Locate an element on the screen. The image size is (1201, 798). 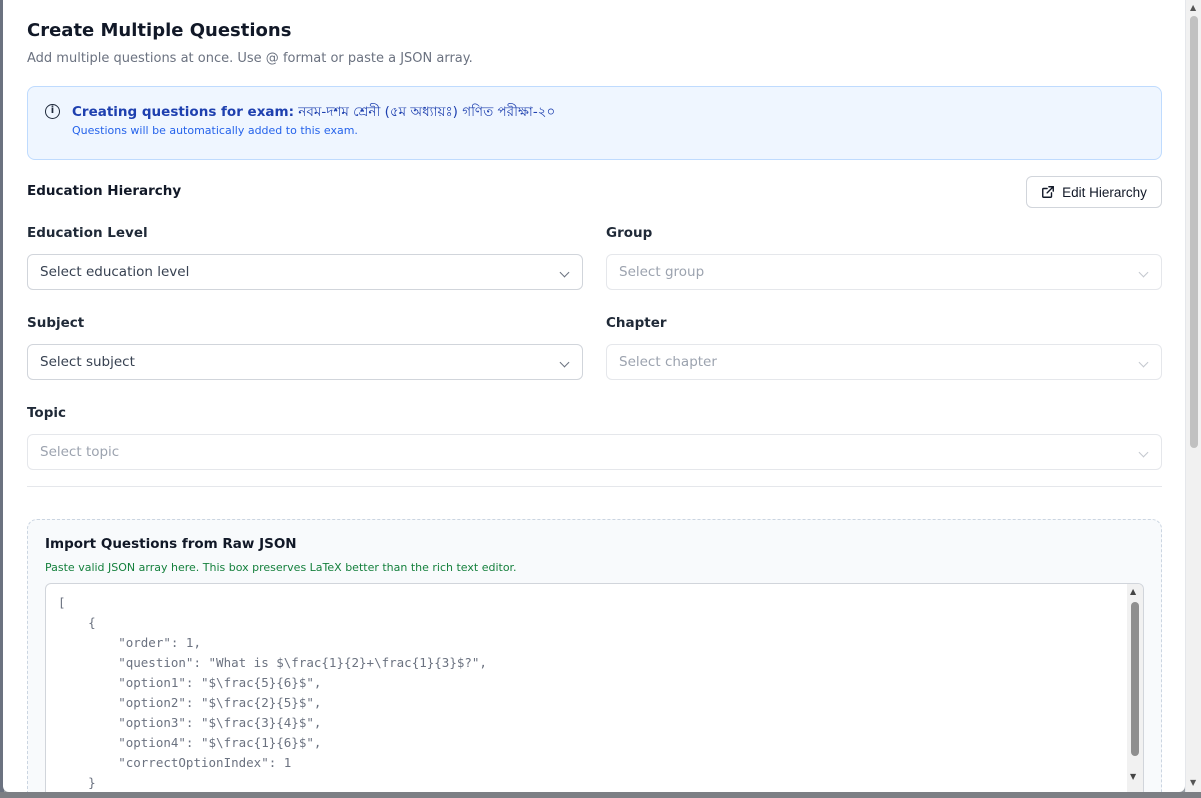
topic-select: Select topic is located at coordinates (594, 452).